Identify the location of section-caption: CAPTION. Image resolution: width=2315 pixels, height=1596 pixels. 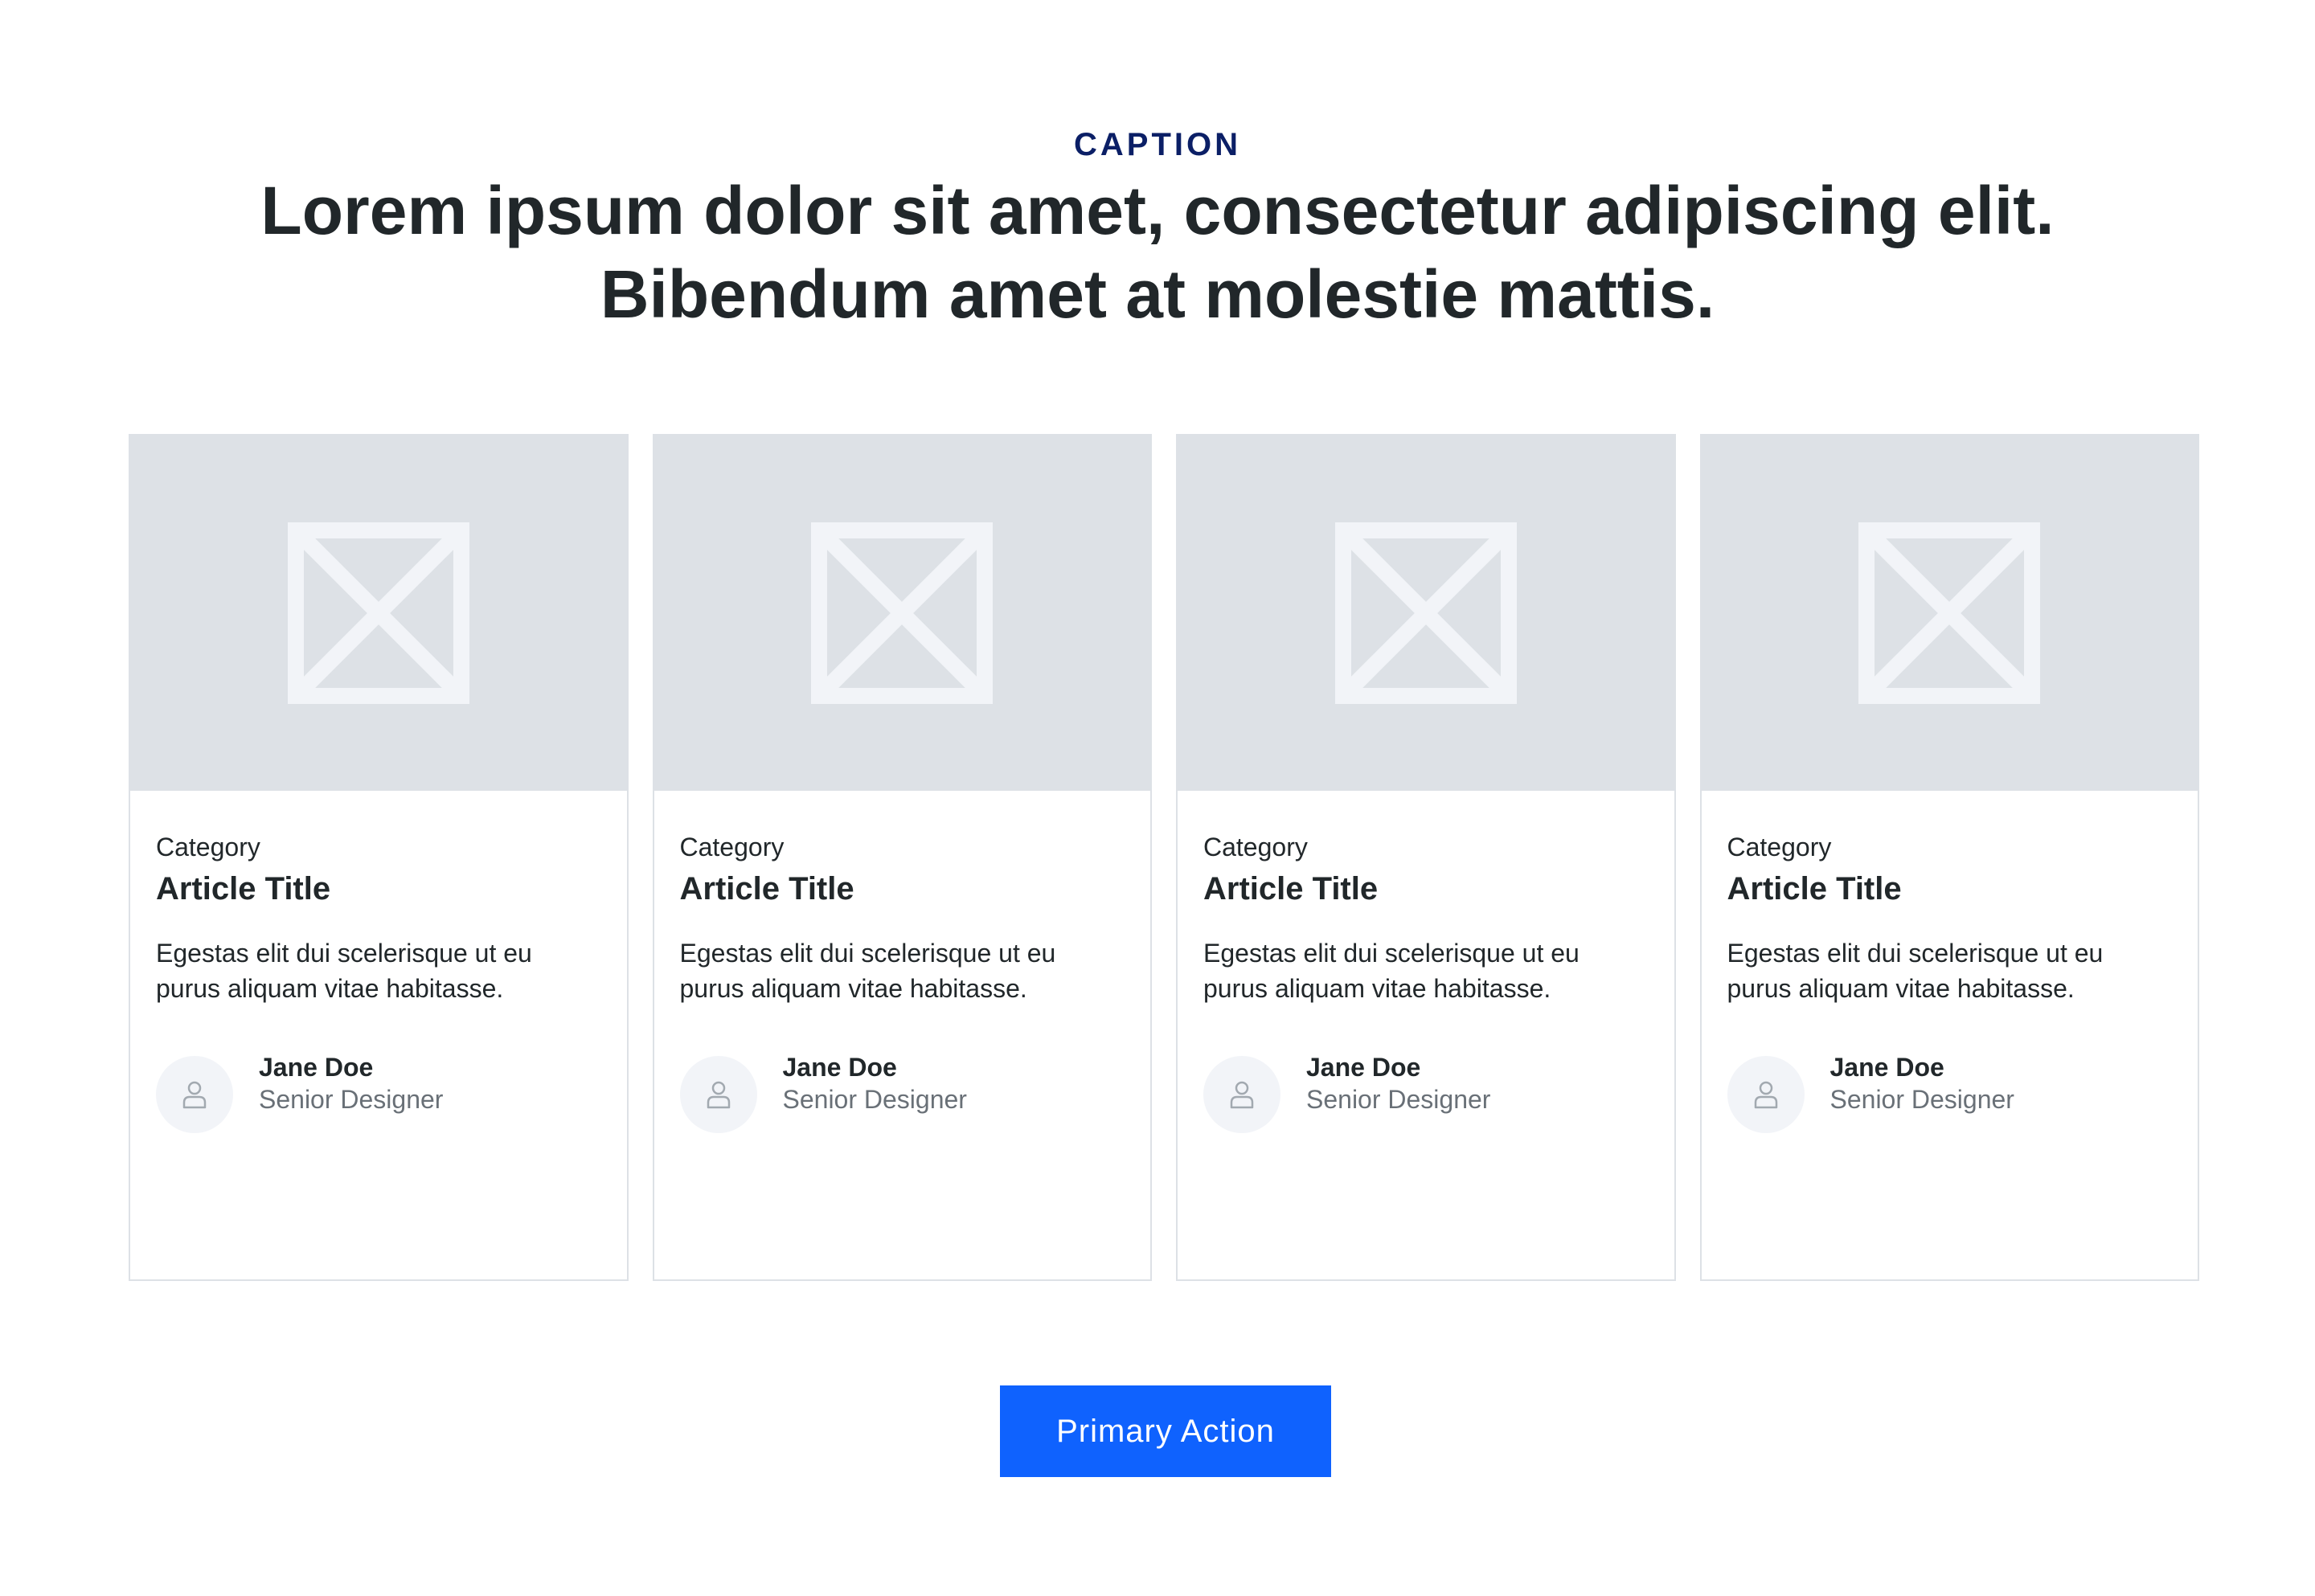
(1157, 144).